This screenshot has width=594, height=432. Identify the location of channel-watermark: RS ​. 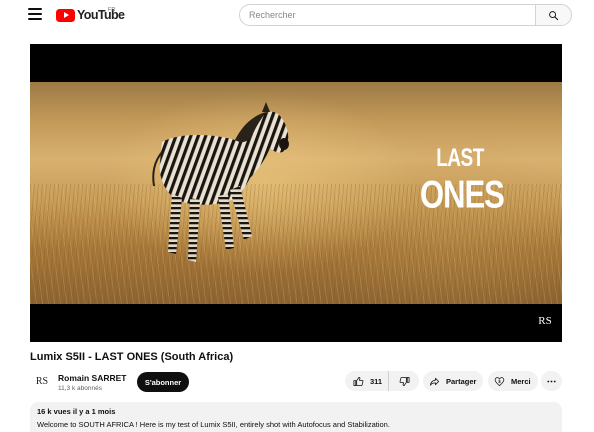
(545, 323).